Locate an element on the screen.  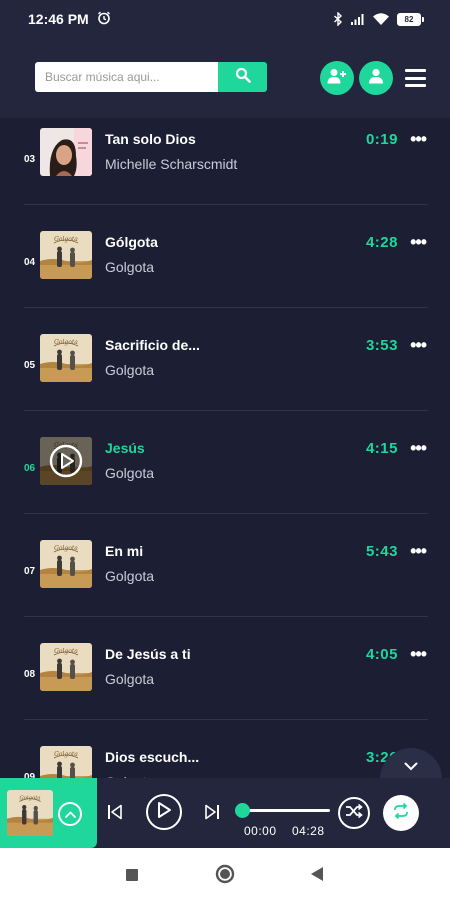
previous-icon is located at coordinates (115, 814).